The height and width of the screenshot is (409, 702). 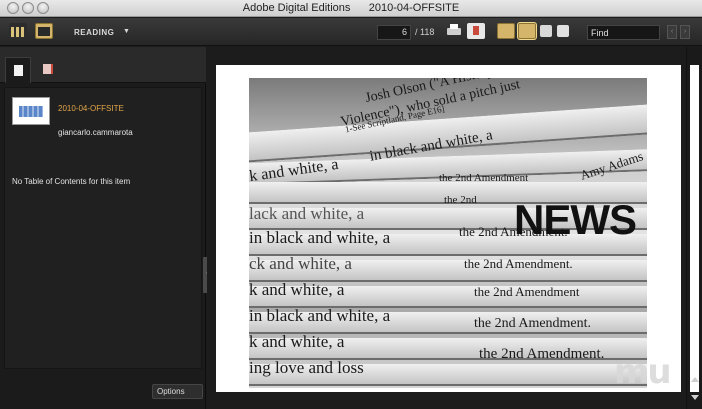 What do you see at coordinates (307, 213) in the screenshot?
I see `cover-text: lack and white, a` at bounding box center [307, 213].